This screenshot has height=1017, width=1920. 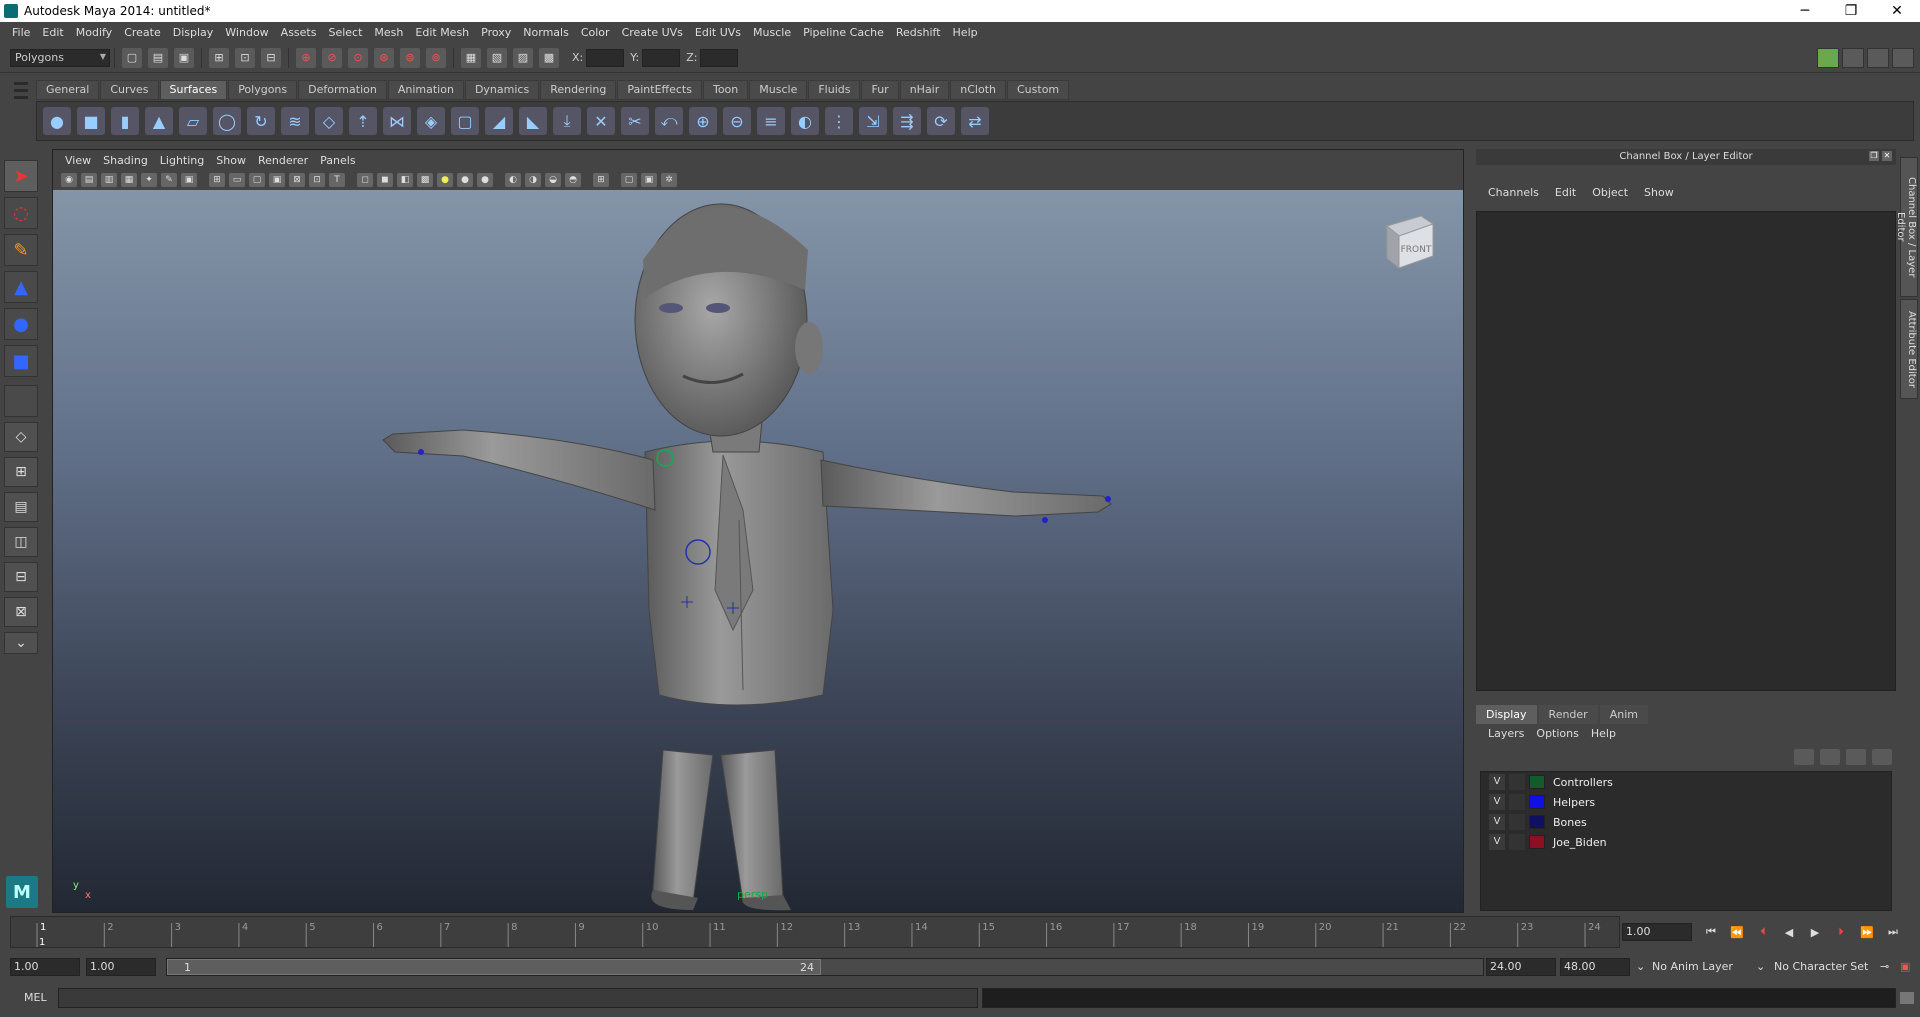 What do you see at coordinates (772, 32) in the screenshot?
I see `menu-muscle: Muscle` at bounding box center [772, 32].